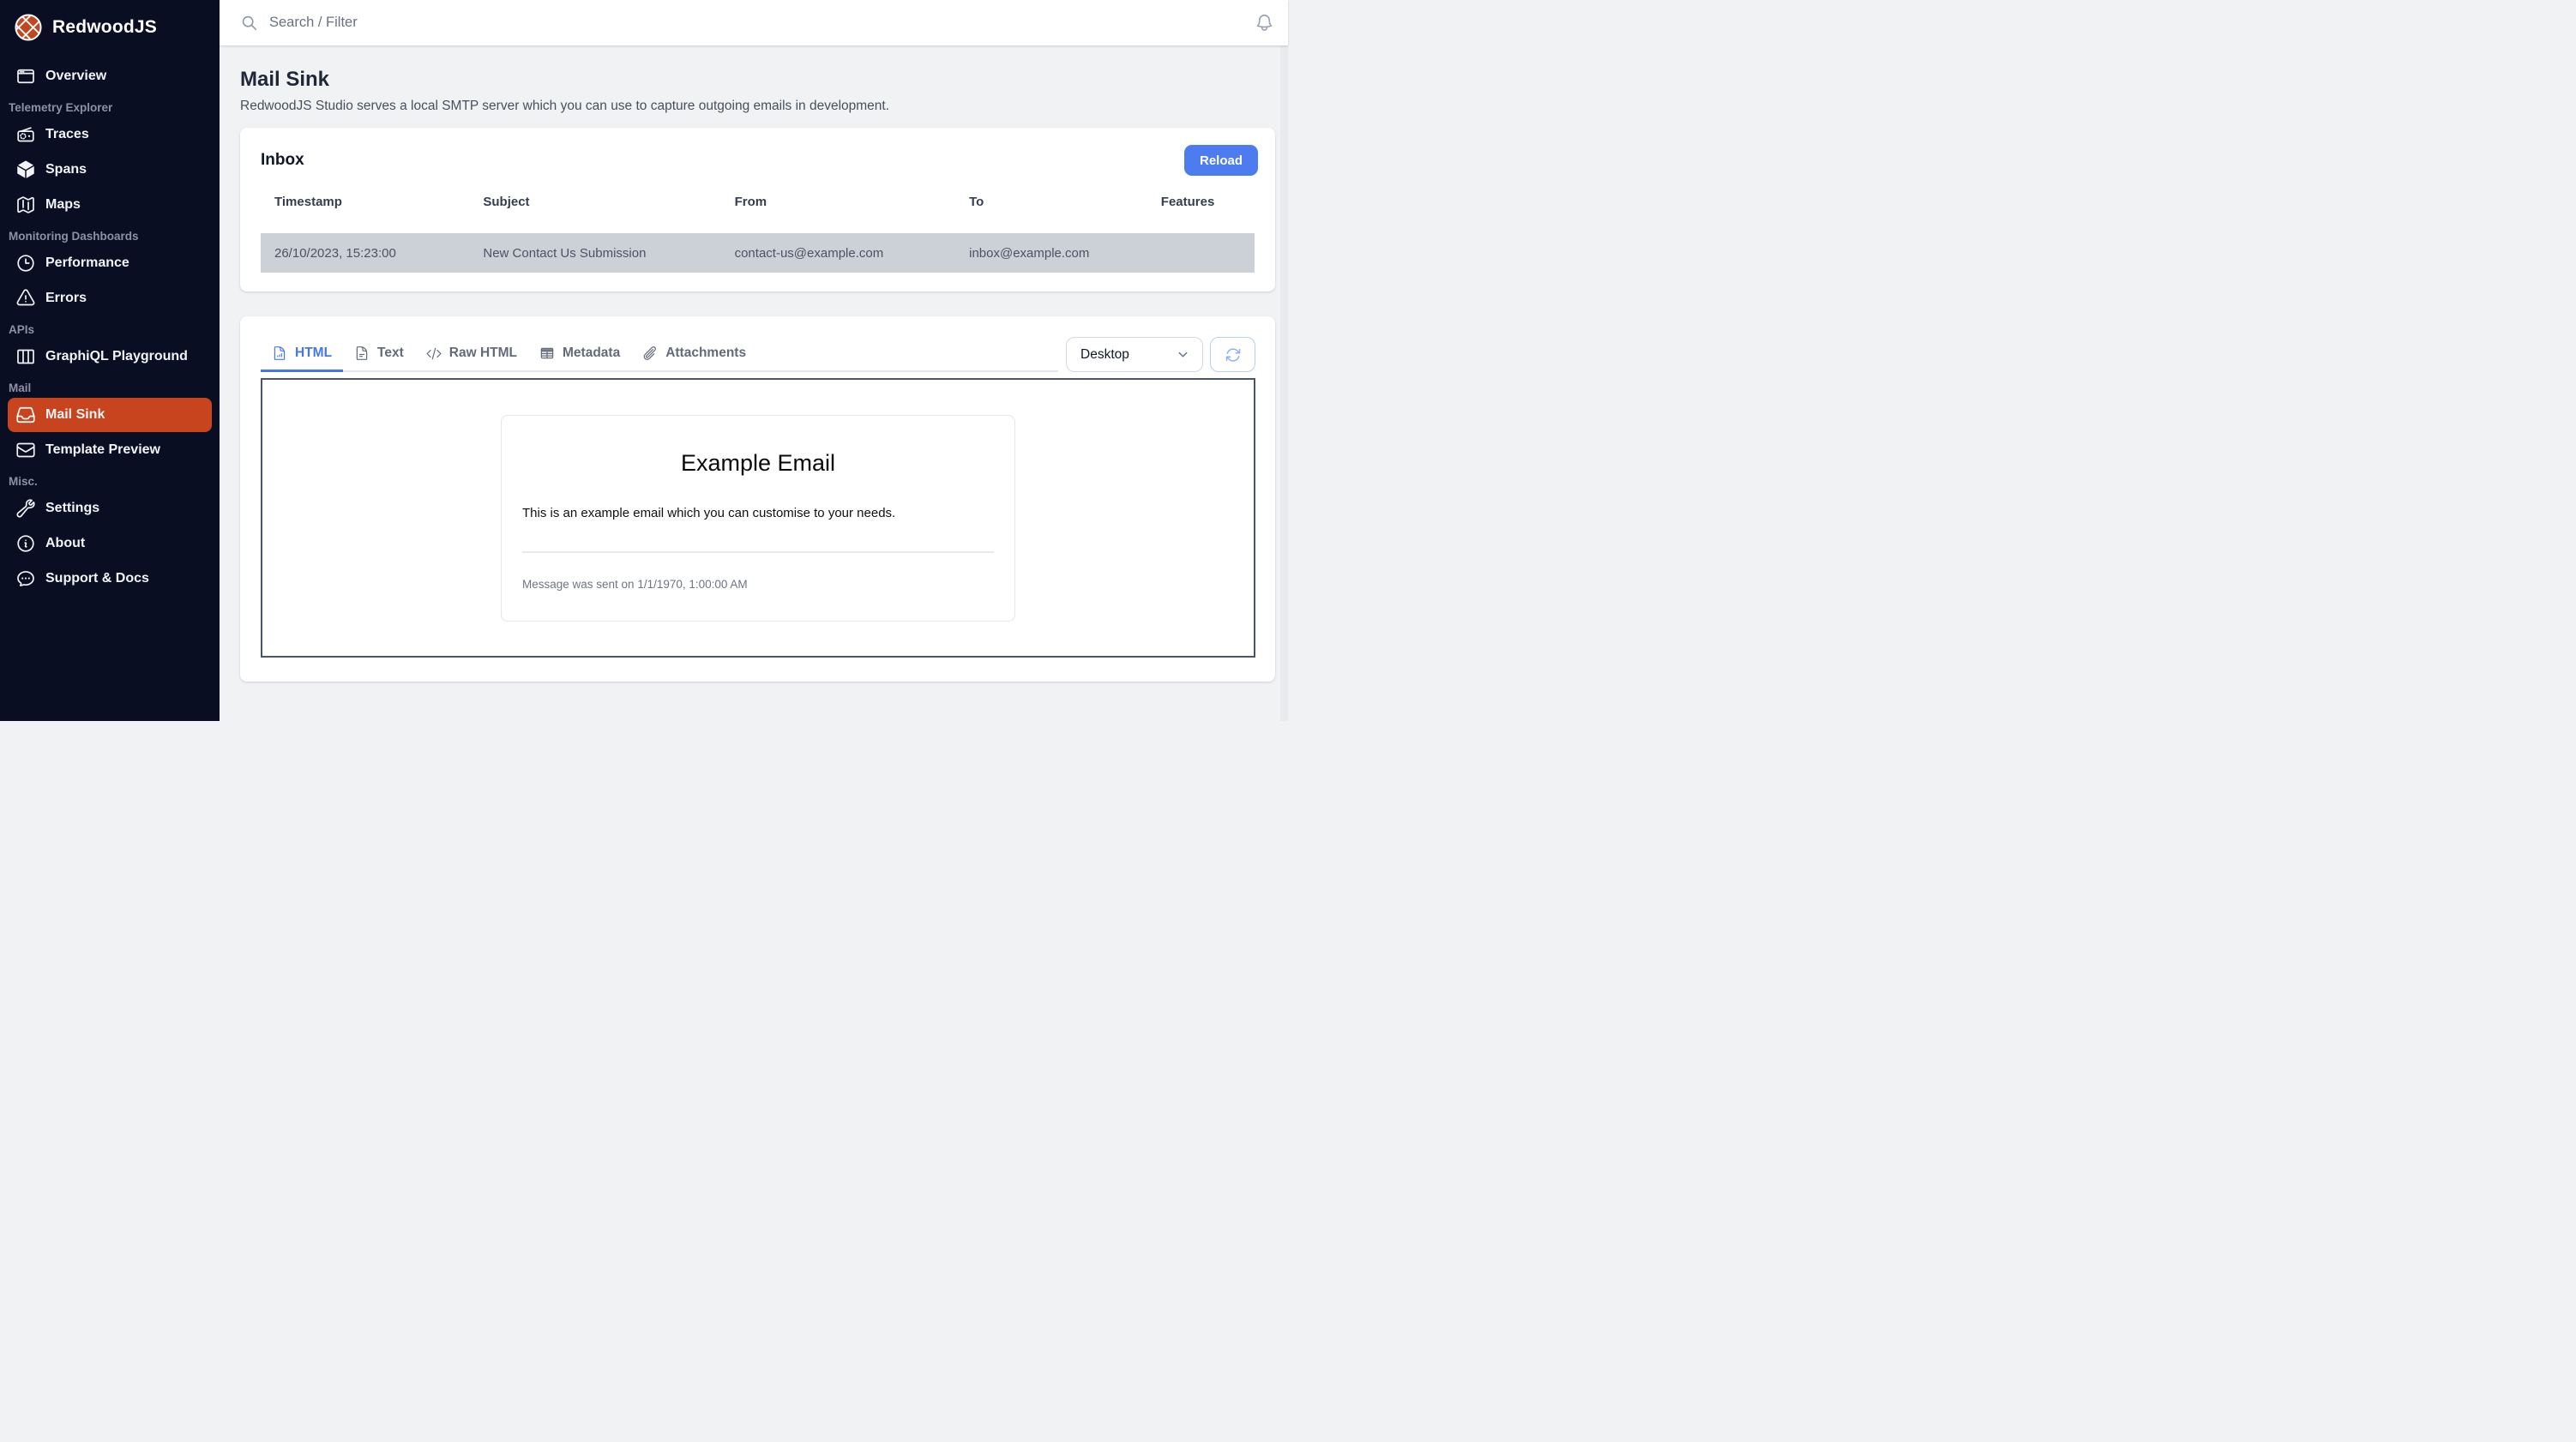 The width and height of the screenshot is (2576, 1442). Describe the element at coordinates (26, 263) in the screenshot. I see `clock-icon` at that location.